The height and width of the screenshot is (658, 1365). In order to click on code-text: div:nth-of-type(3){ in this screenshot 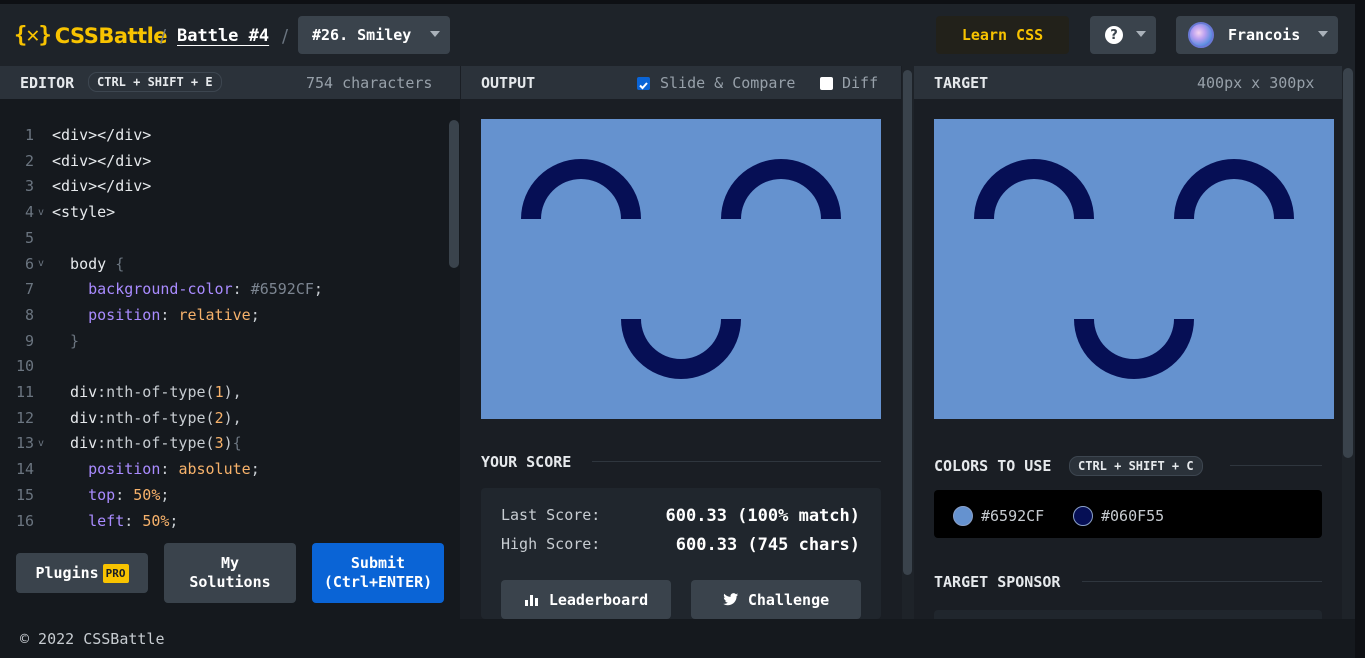, I will do `click(147, 443)`.